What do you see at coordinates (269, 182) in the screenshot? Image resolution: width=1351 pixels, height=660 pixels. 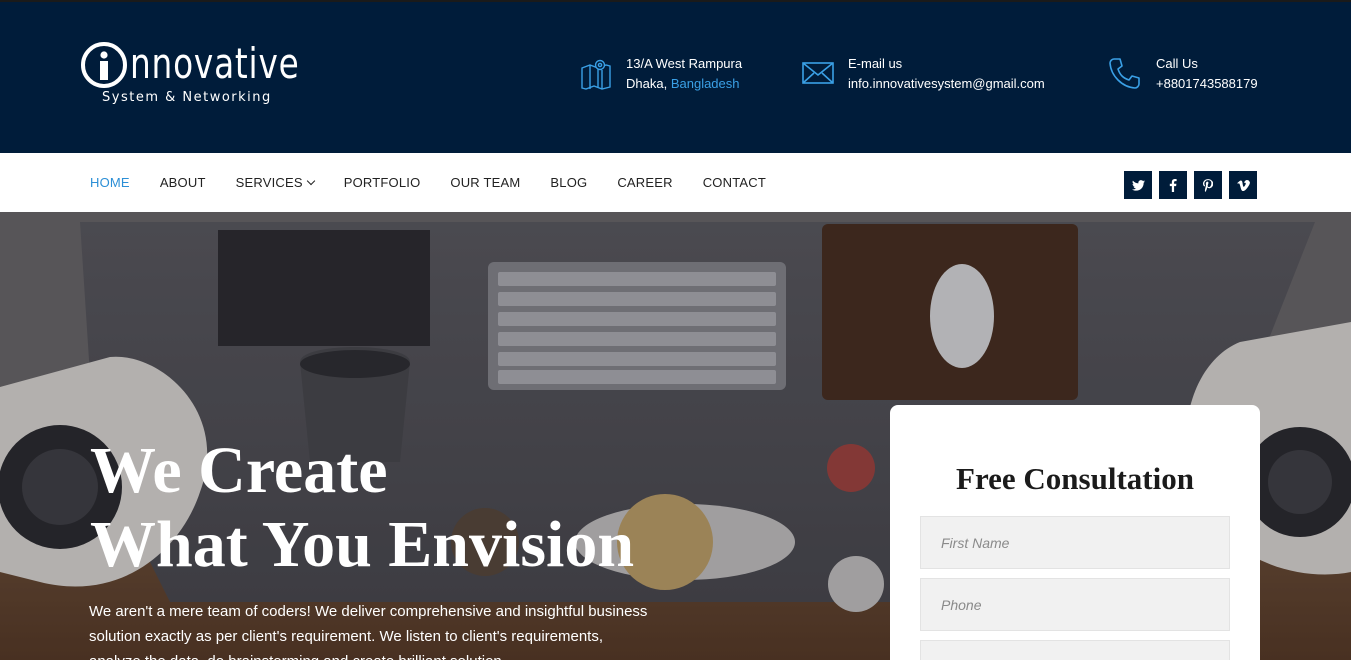 I see `nav-services-label: SERVICES` at bounding box center [269, 182].